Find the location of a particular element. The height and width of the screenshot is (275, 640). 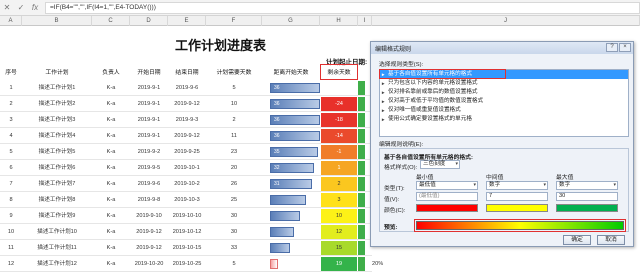

cell-start: 2019-9-6 is located at coordinates (149, 184).